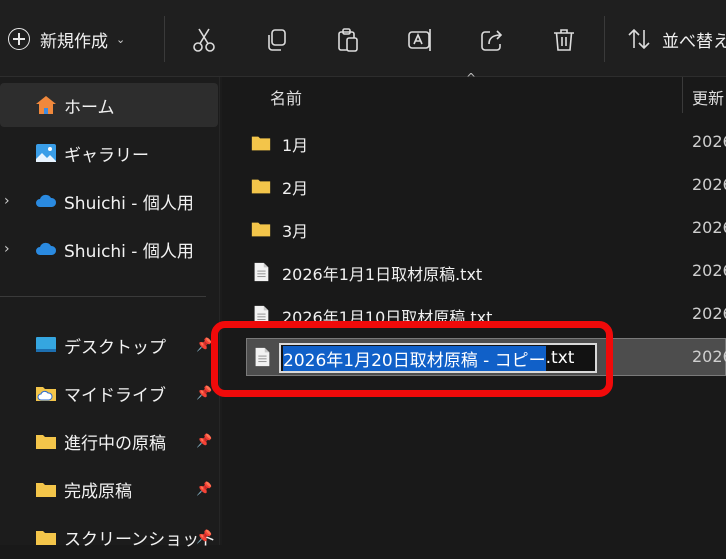 The height and width of the screenshot is (559, 726). I want to click on sort-icon, so click(639, 39).